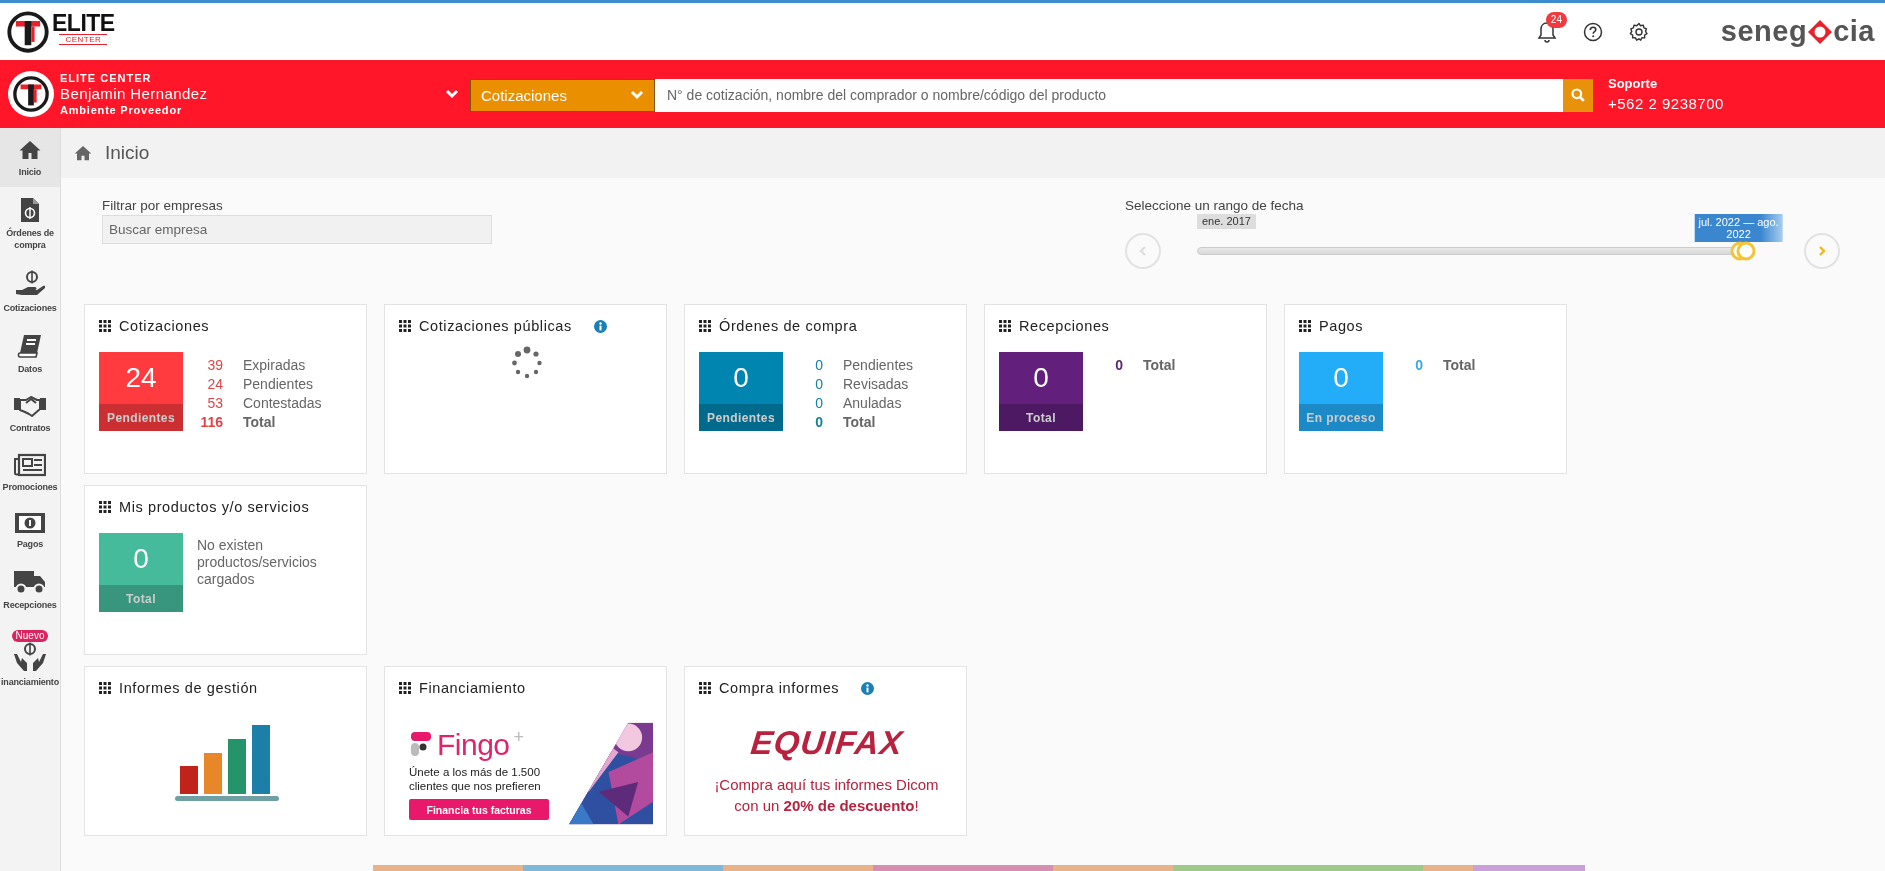  Describe the element at coordinates (30, 284) in the screenshot. I see `hand-coin-icon` at that location.